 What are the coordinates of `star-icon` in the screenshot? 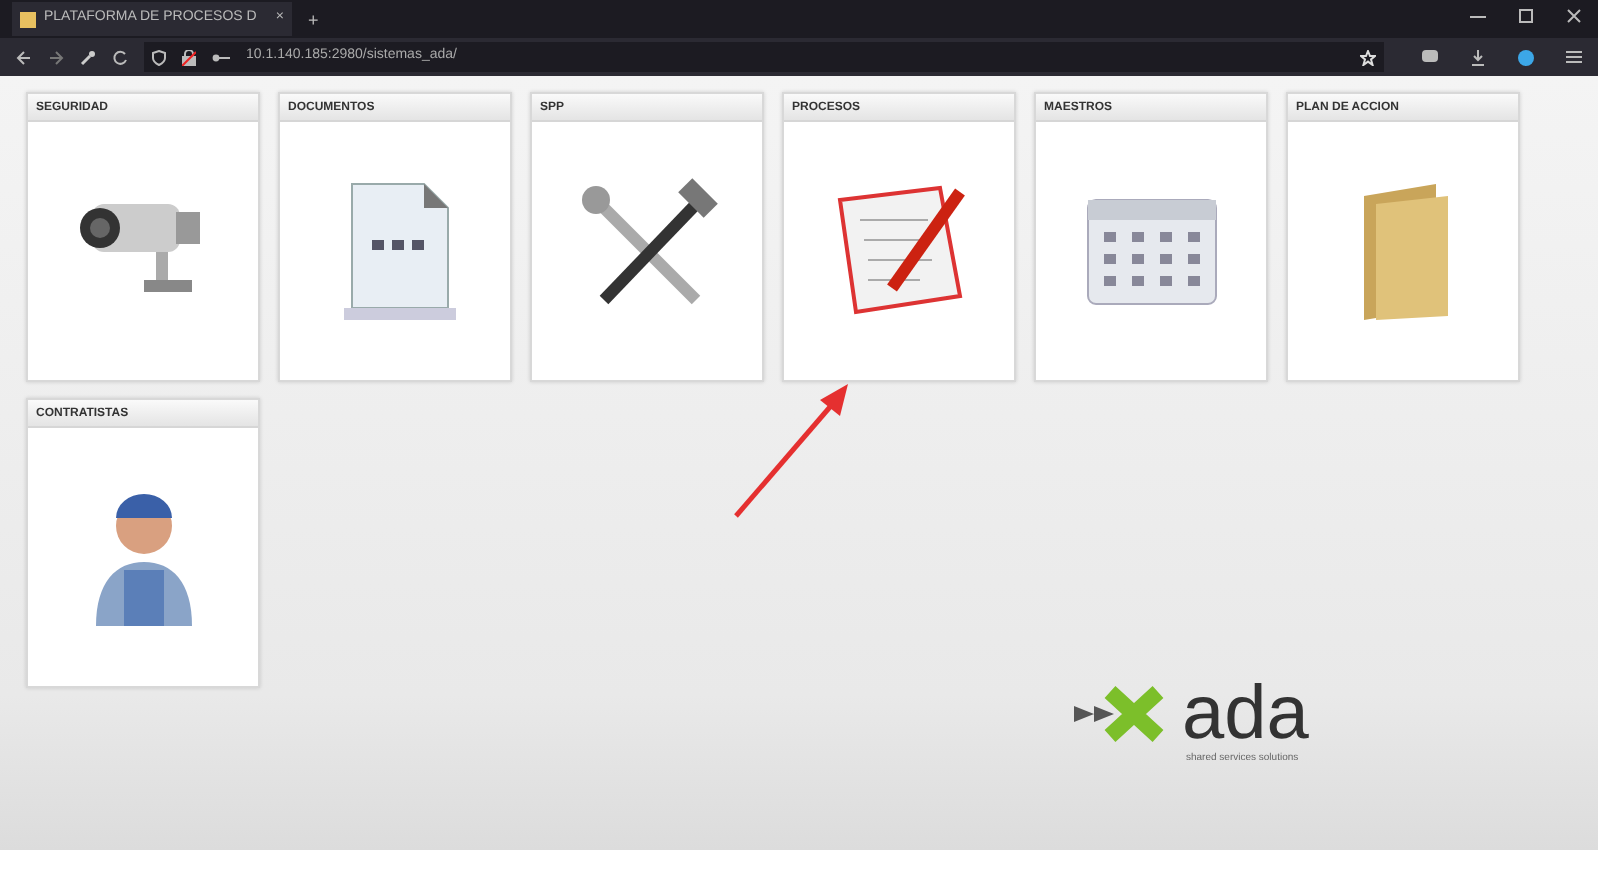 It's located at (1368, 57).